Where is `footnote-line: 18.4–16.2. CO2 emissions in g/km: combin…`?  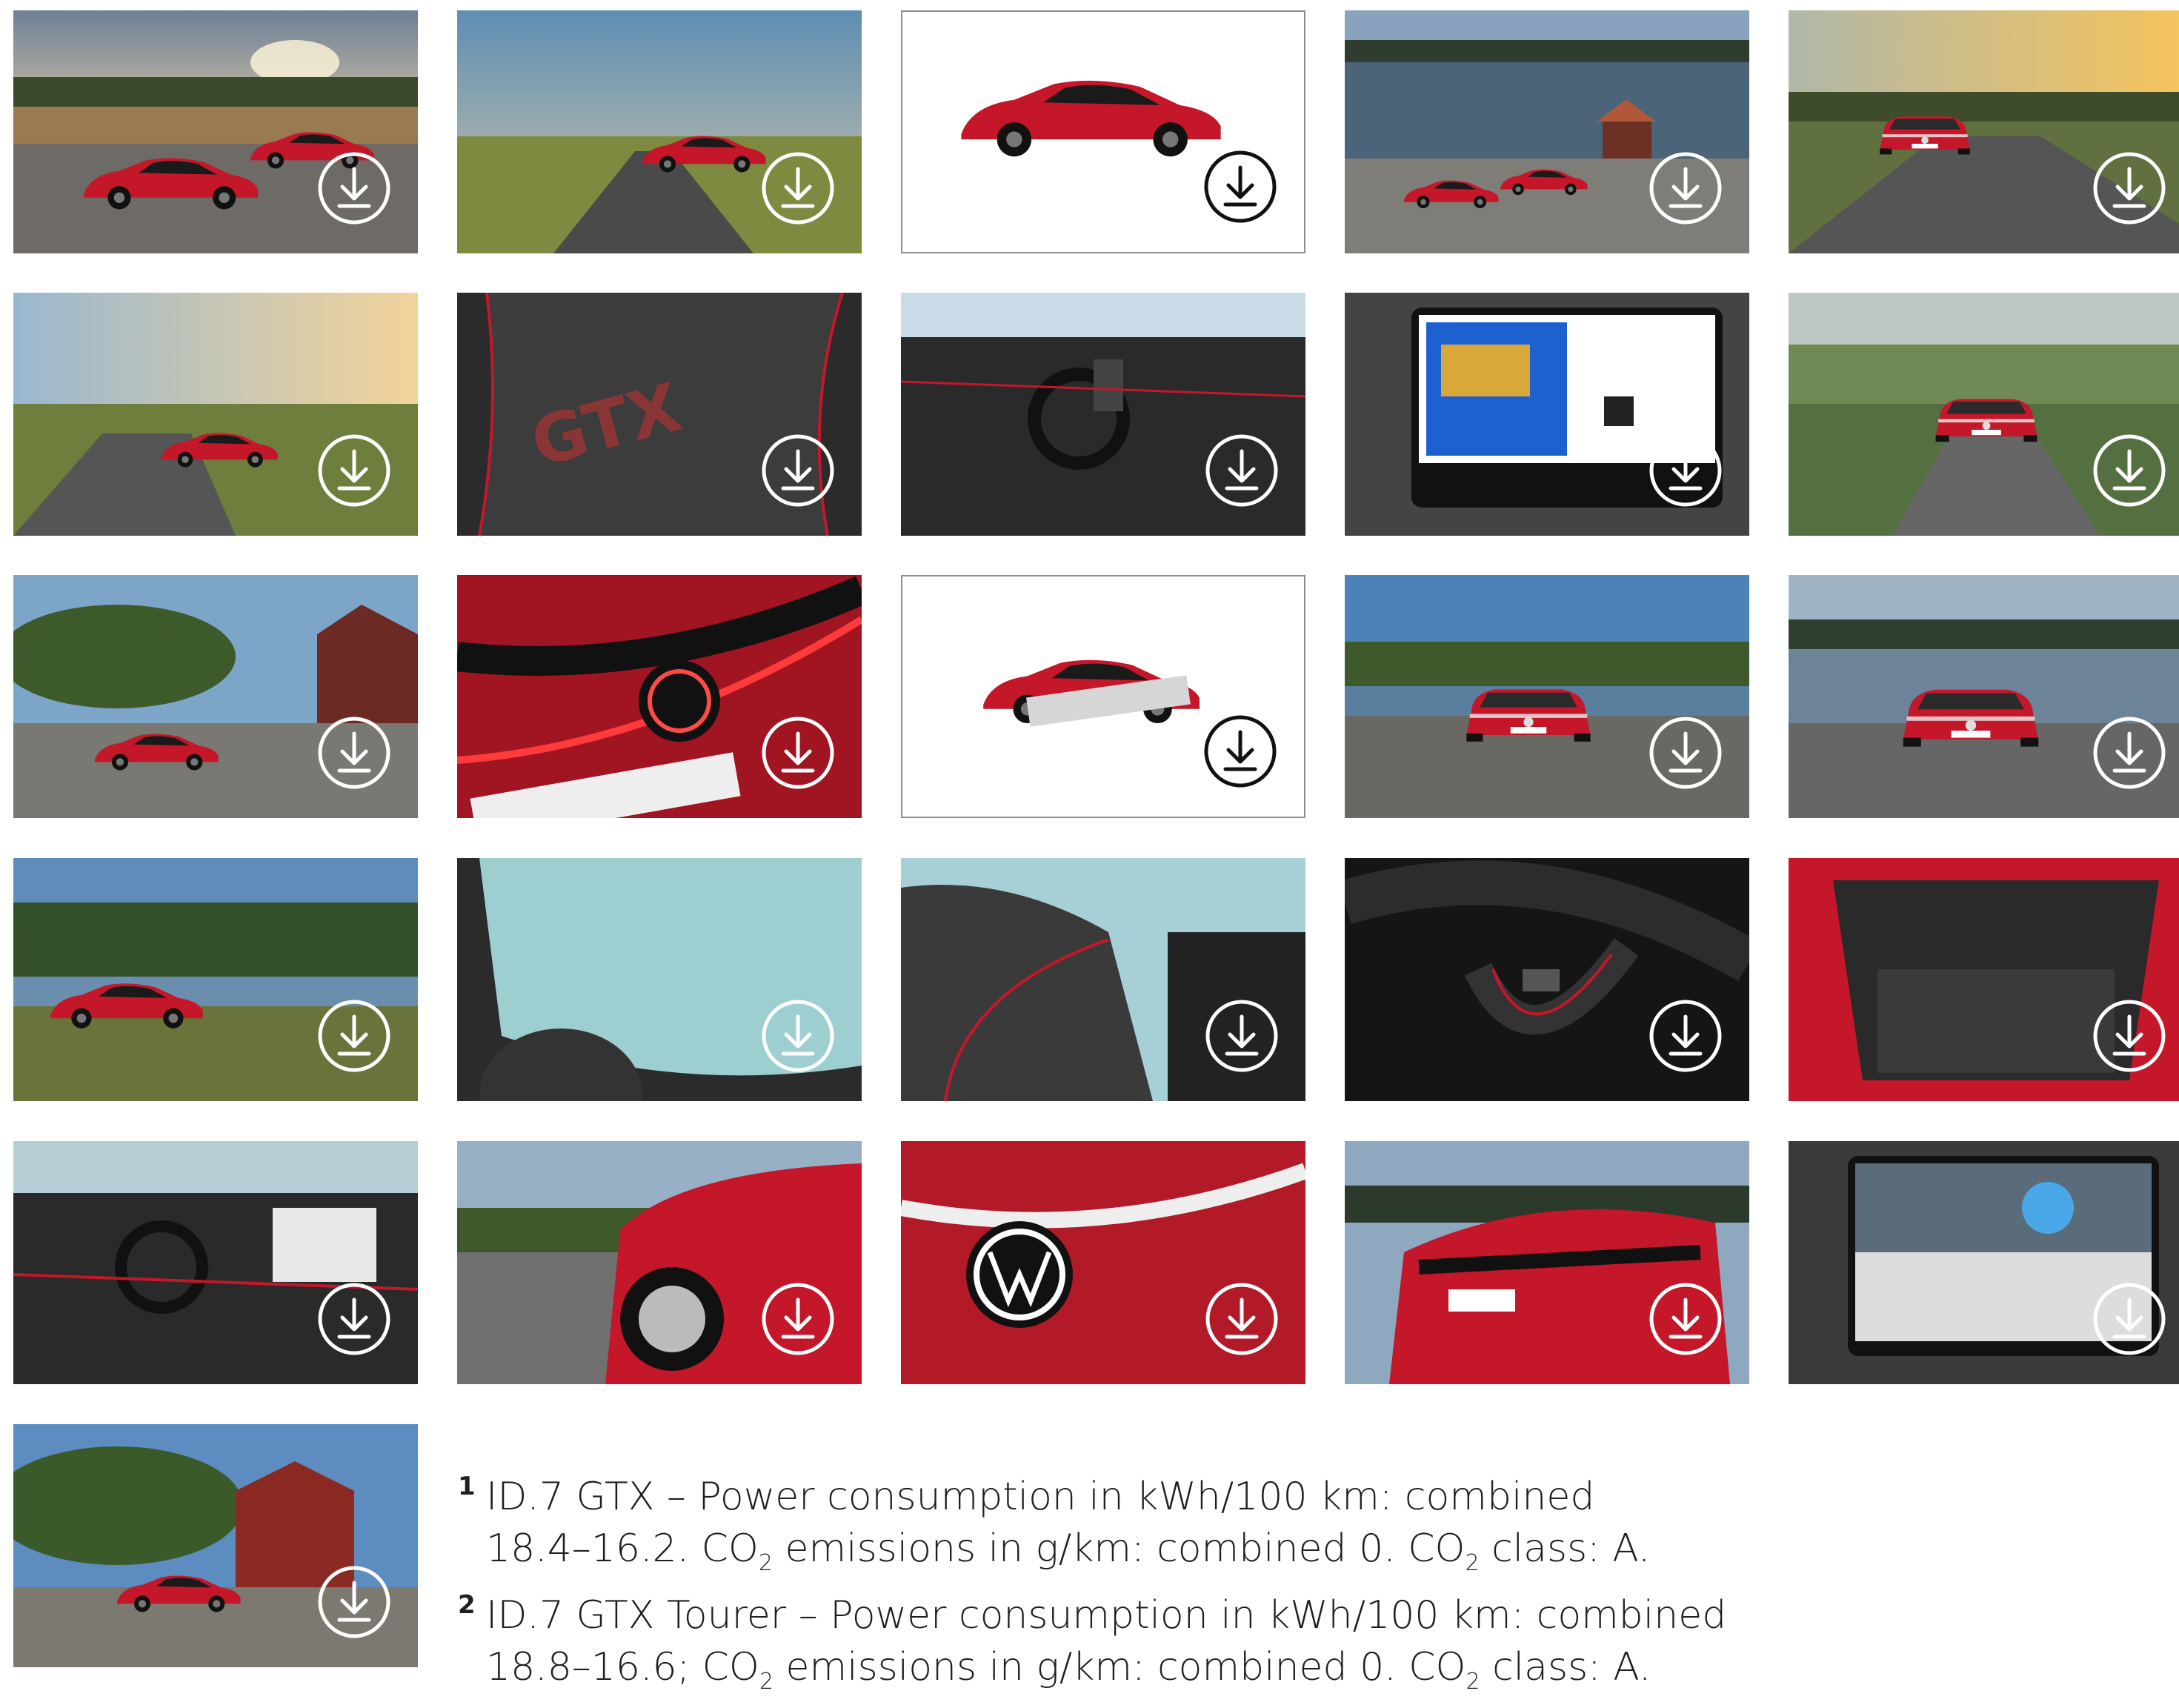
footnote-line: 18.4–16.2. CO2 emissions in g/km: combin… is located at coordinates (1068, 1551).